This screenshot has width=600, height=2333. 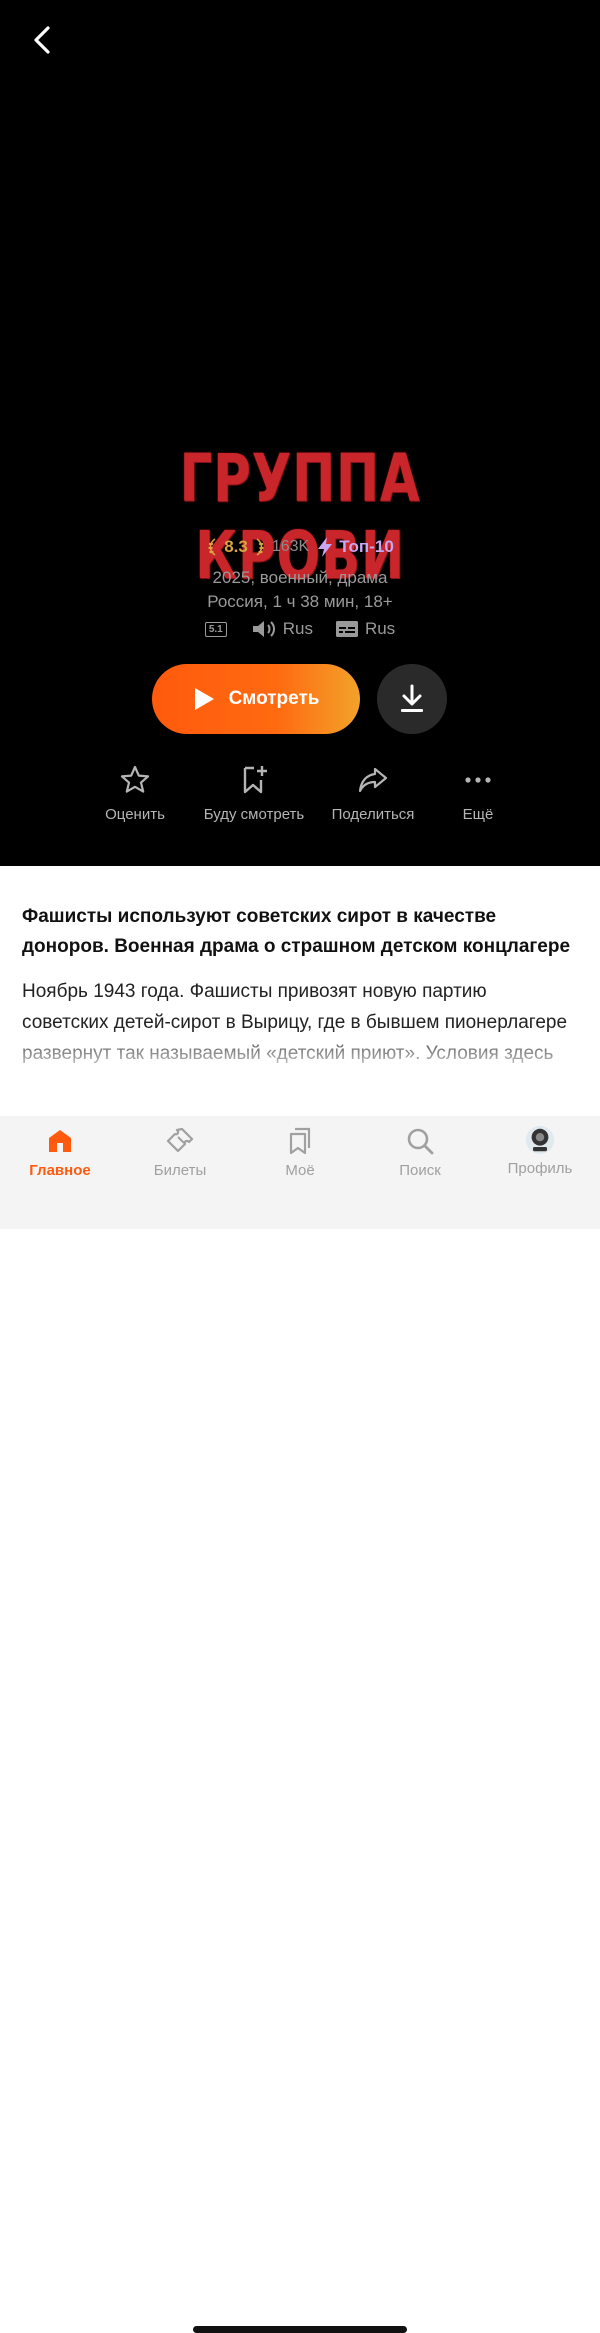 I want to click on top-badge-label: Топ-10, so click(x=366, y=546).